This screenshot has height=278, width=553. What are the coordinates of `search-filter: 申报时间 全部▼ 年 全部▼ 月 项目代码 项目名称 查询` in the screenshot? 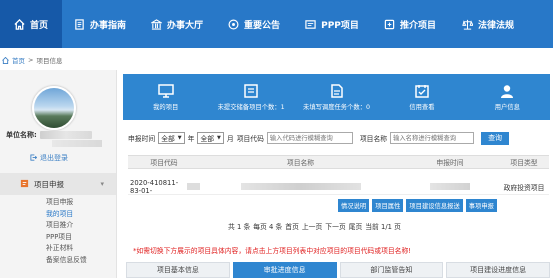 It's located at (319, 138).